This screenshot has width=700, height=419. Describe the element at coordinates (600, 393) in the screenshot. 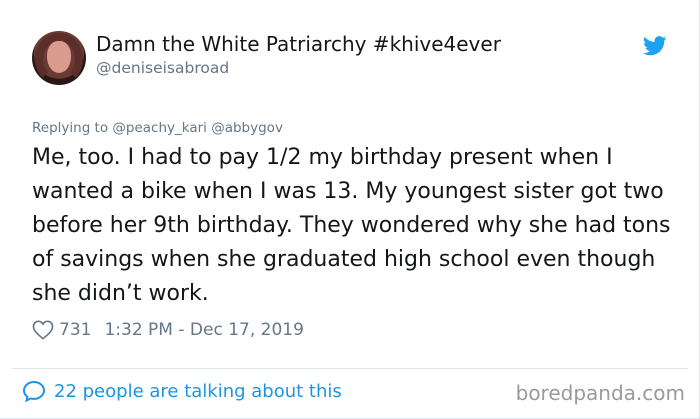

I see `watermark: boredpanda.com` at that location.